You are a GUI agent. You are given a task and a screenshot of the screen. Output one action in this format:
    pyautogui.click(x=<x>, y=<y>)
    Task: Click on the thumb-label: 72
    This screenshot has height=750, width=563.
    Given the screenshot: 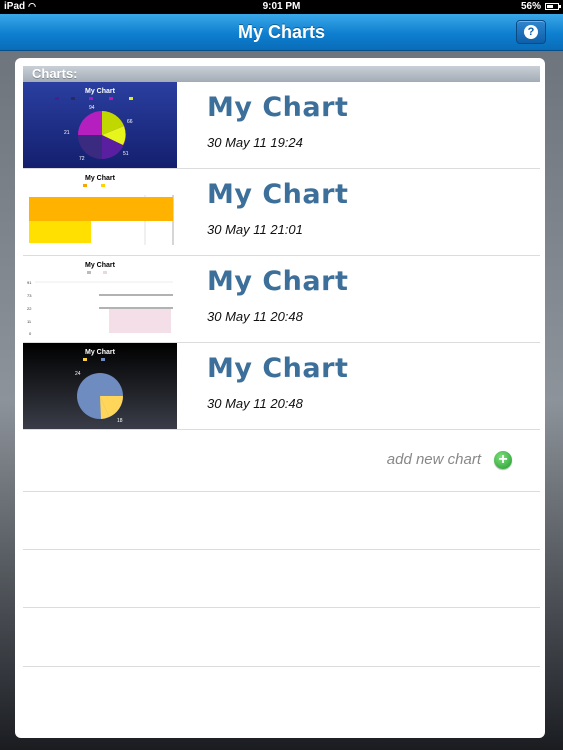 What is the action you would take?
    pyautogui.click(x=82, y=159)
    